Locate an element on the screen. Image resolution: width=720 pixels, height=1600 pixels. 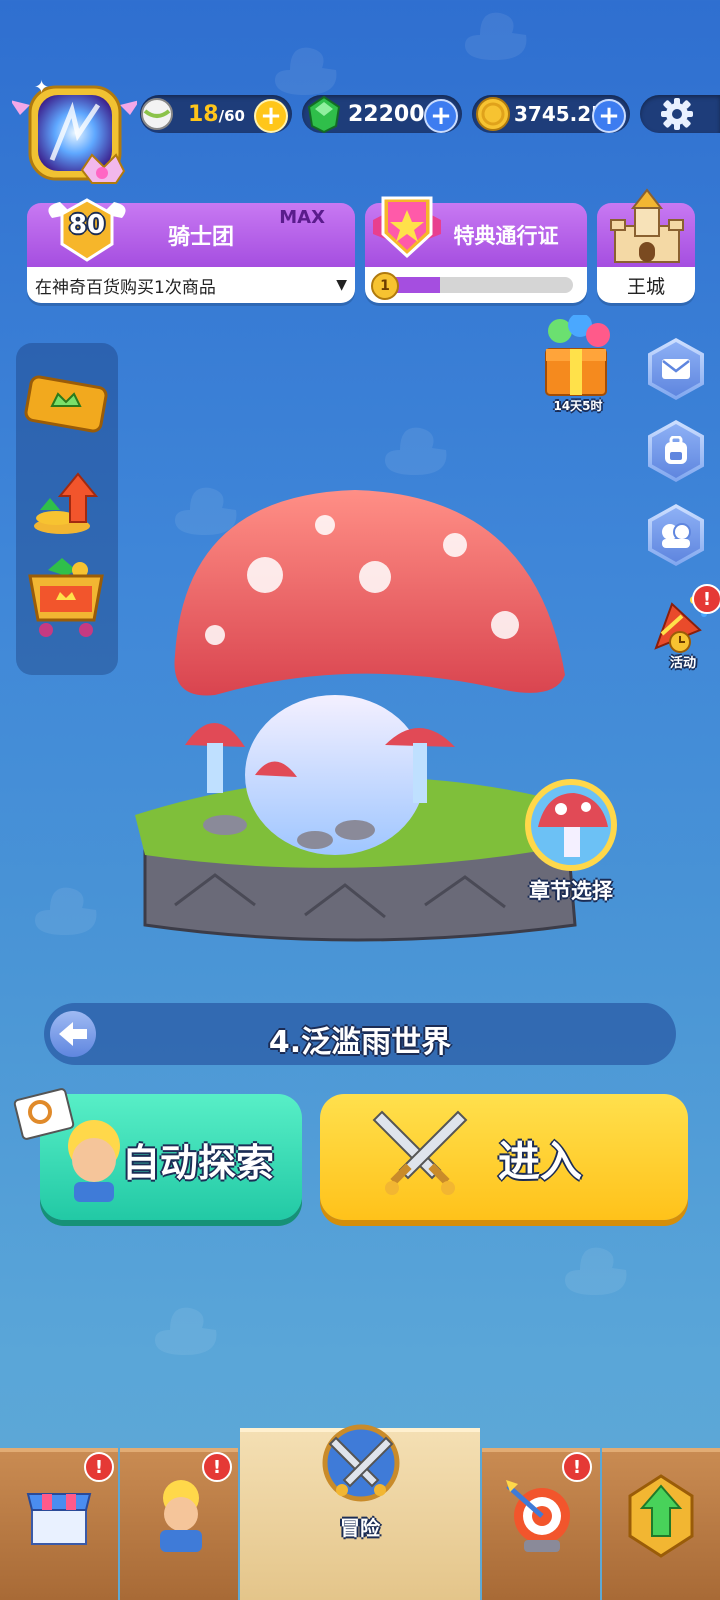
pass-progress-track is located at coordinates (478, 285).